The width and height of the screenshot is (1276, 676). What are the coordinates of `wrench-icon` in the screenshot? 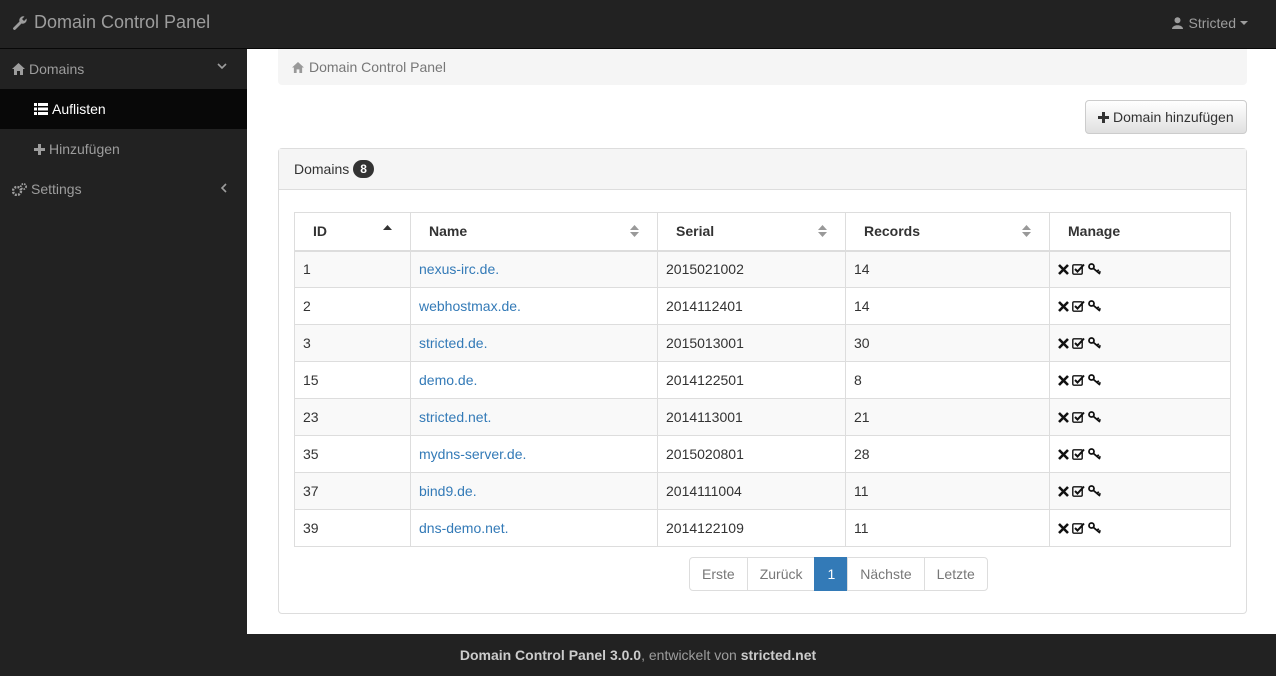 It's located at (20, 22).